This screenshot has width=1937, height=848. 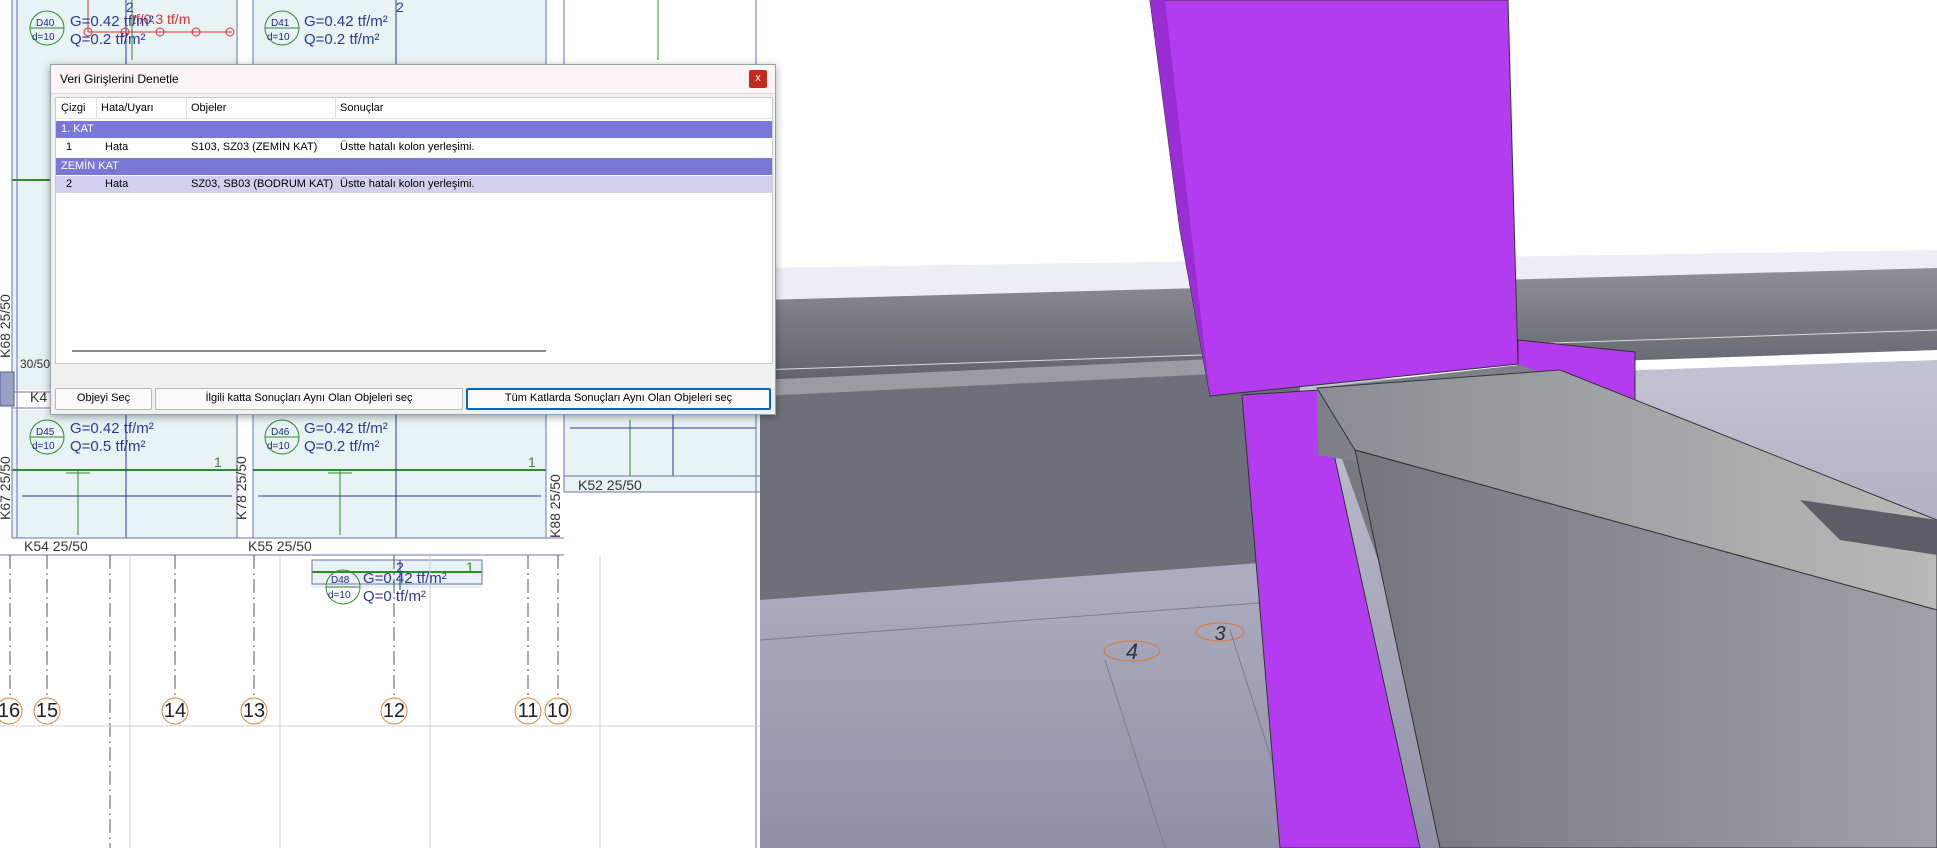 I want to click on svg-text: 15, so click(x=47, y=711).